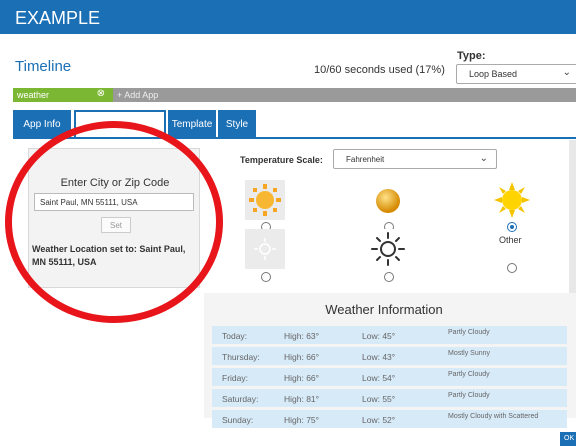 This screenshot has width=576, height=446. I want to click on weather-day: Saturday:, so click(240, 399).